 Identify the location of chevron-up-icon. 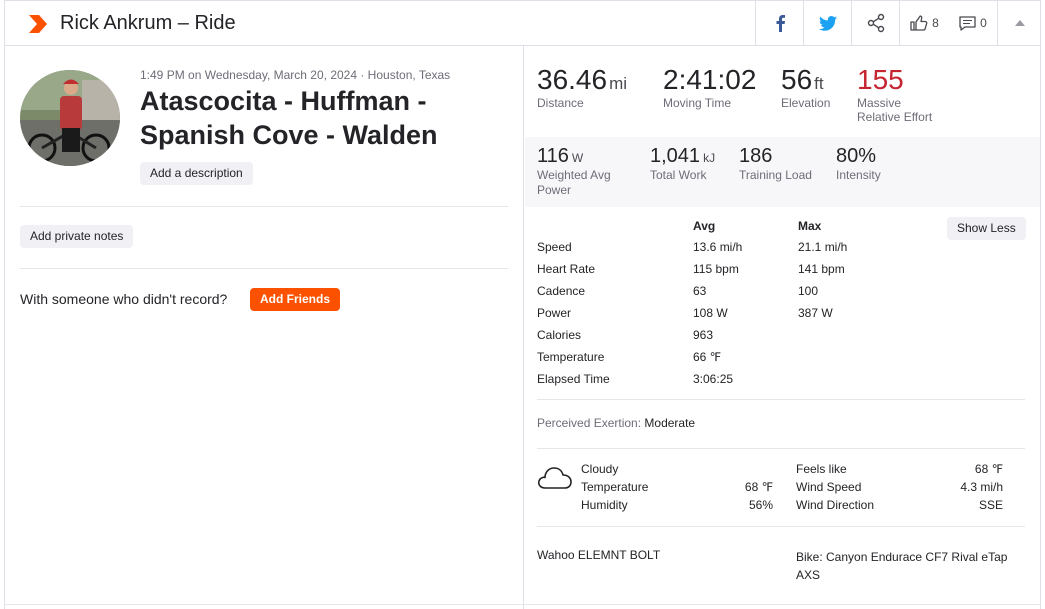
(1019, 23).